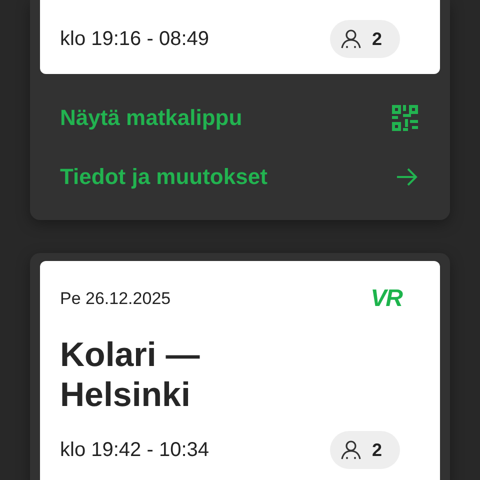  Describe the element at coordinates (134, 39) in the screenshot. I see `trip-time: klo 19:16 - 08:49` at that location.